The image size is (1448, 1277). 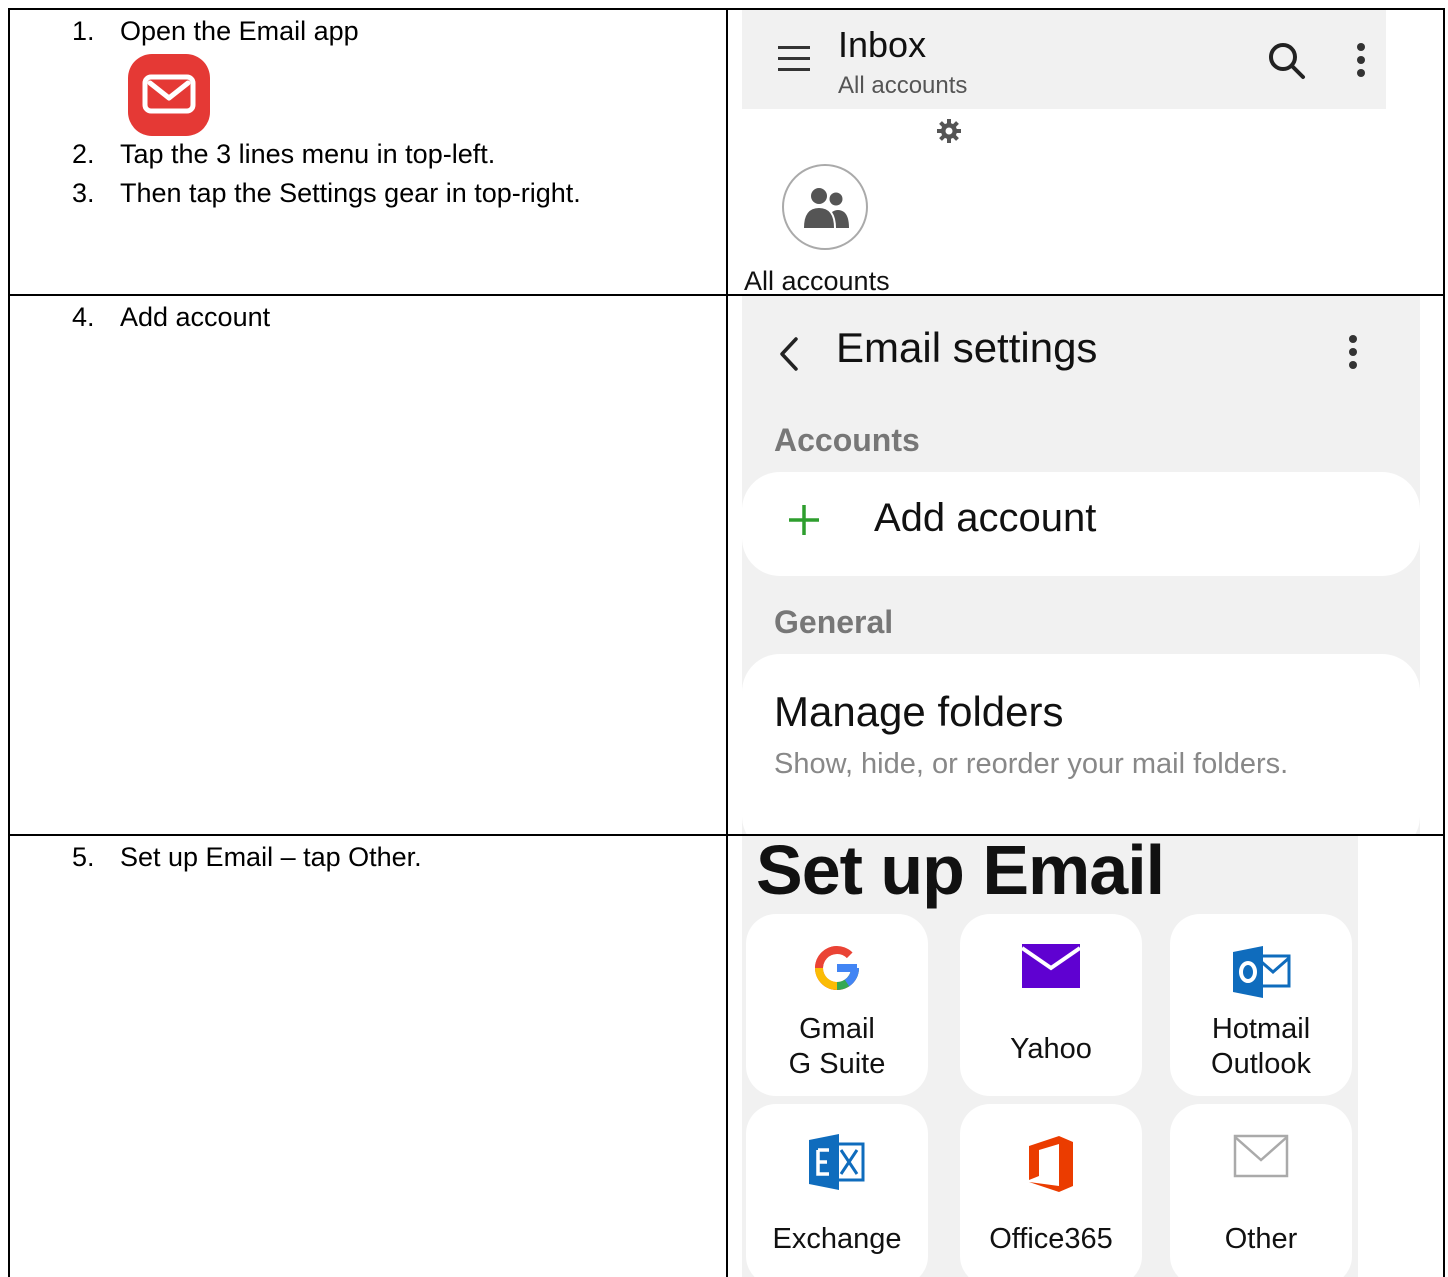 I want to click on step-1: 1. Open the Email app, so click(x=215, y=31).